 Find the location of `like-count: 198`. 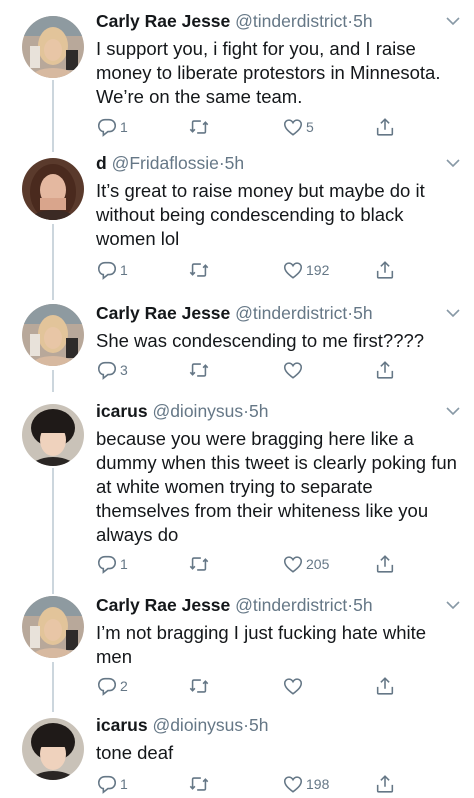

like-count: 198 is located at coordinates (318, 784).